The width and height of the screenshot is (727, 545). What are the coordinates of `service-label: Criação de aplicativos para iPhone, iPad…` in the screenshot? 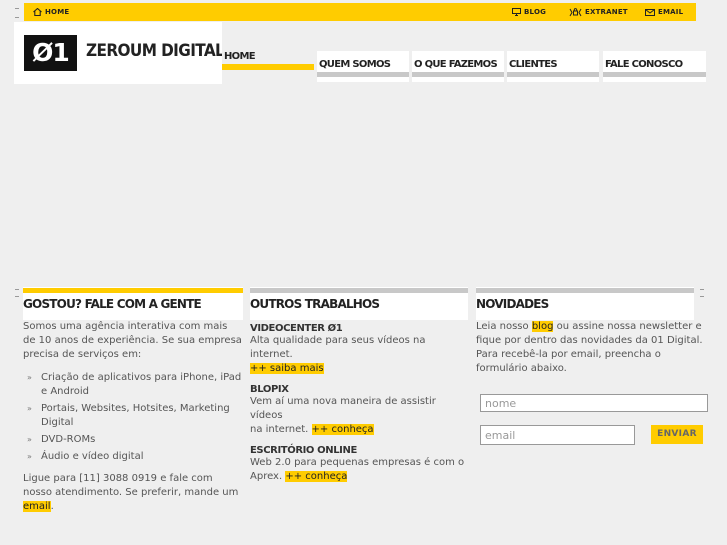 It's located at (141, 384).